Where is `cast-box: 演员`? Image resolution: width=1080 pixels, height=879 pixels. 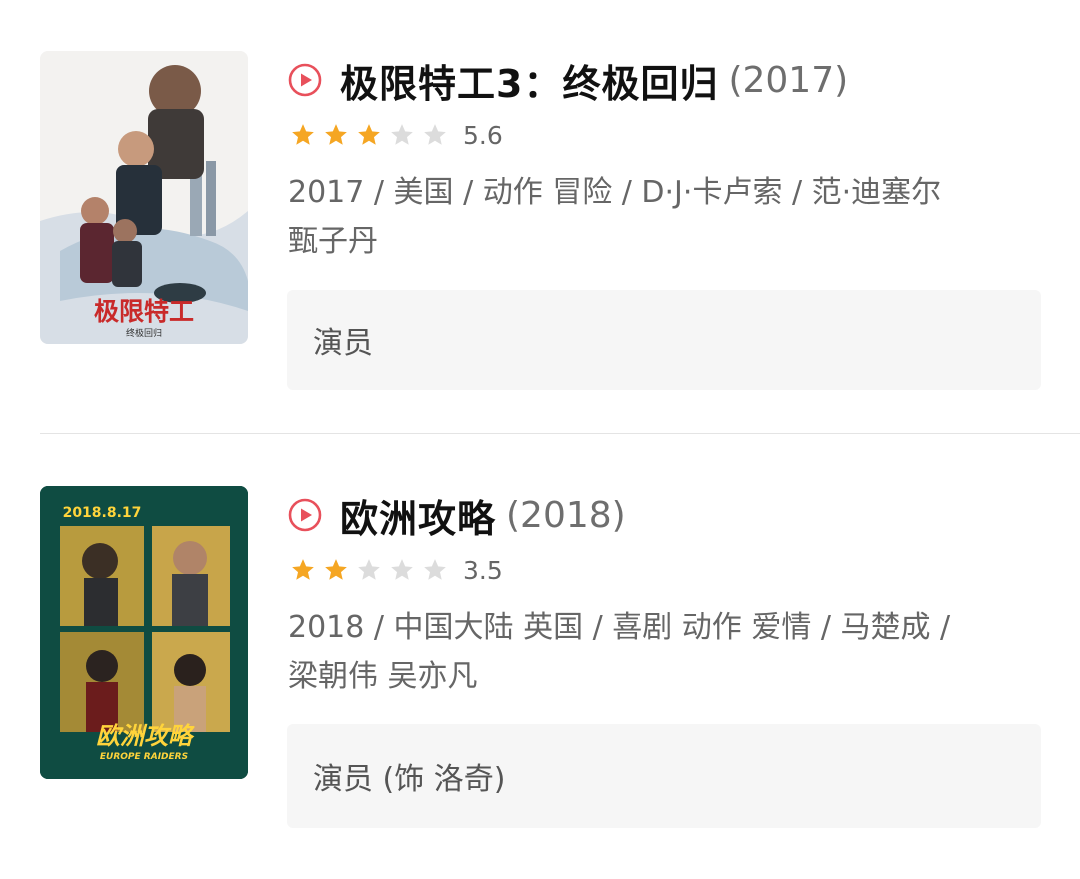
cast-box: 演员 is located at coordinates (664, 340).